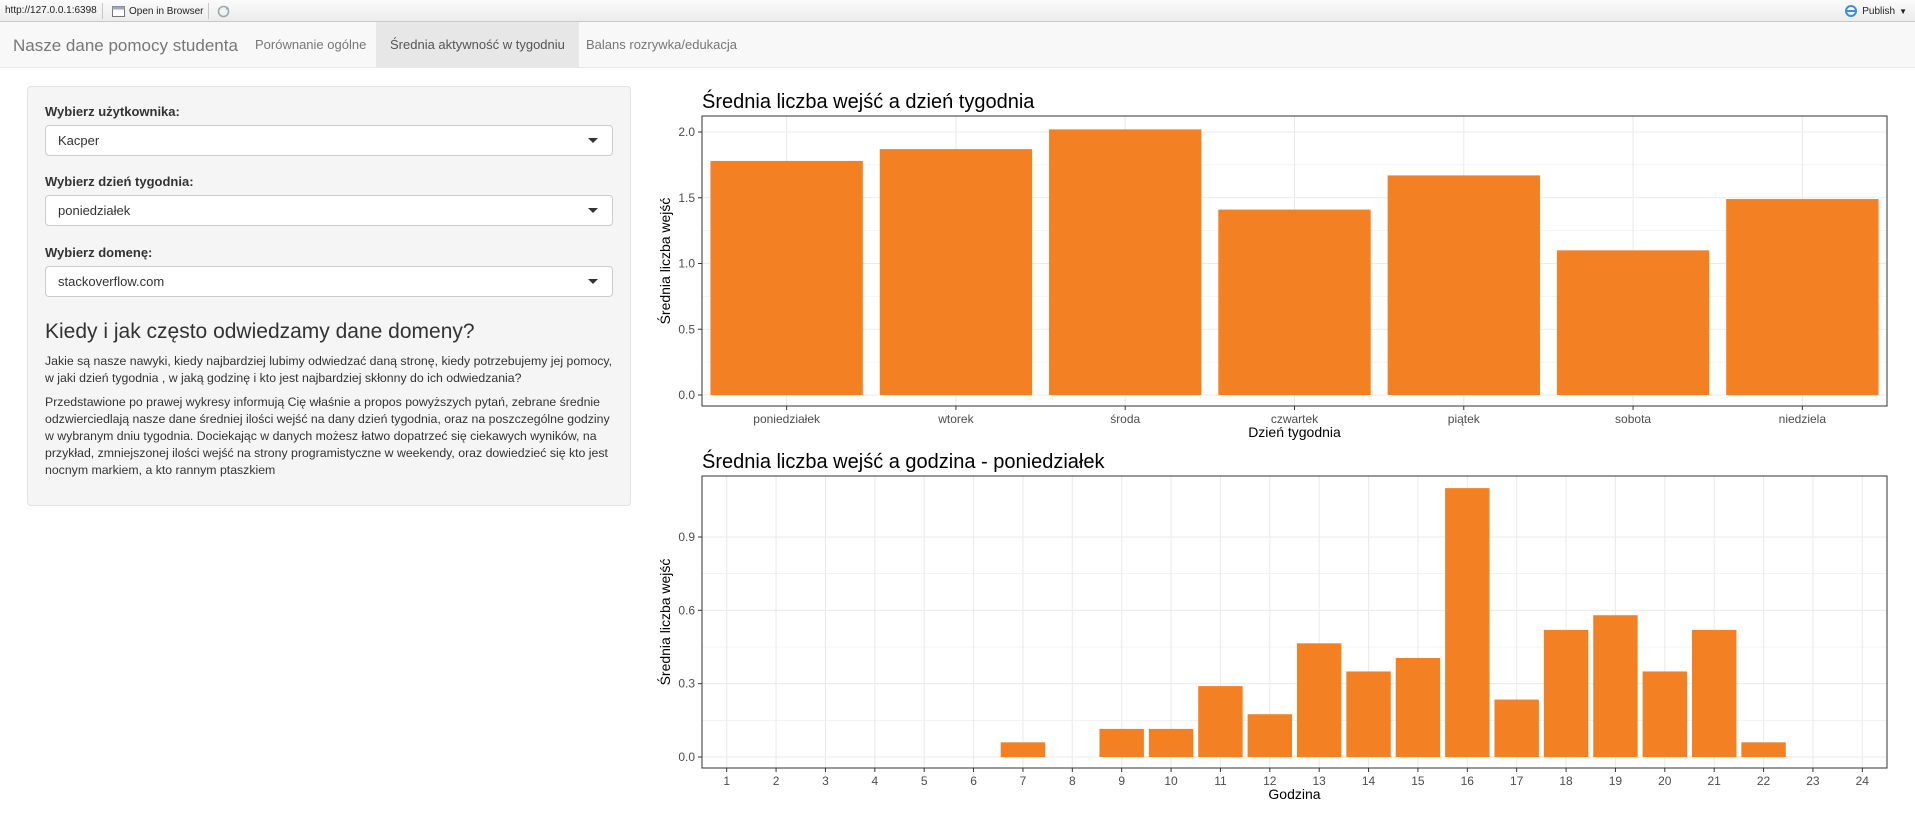 This screenshot has width=1915, height=817. Describe the element at coordinates (79, 140) in the screenshot. I see `user-select-value: Kacper` at that location.